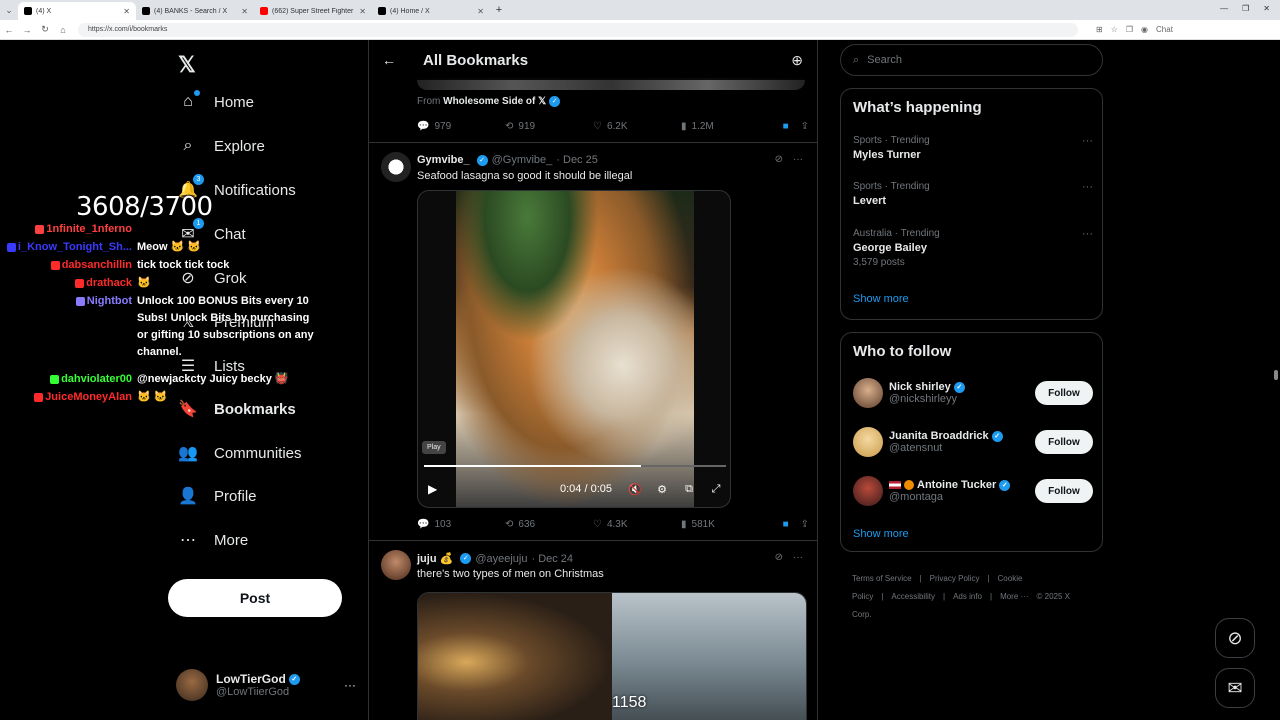 This screenshot has width=1280, height=720. Describe the element at coordinates (575, 466) in the screenshot. I see `video-progress-bar` at that location.